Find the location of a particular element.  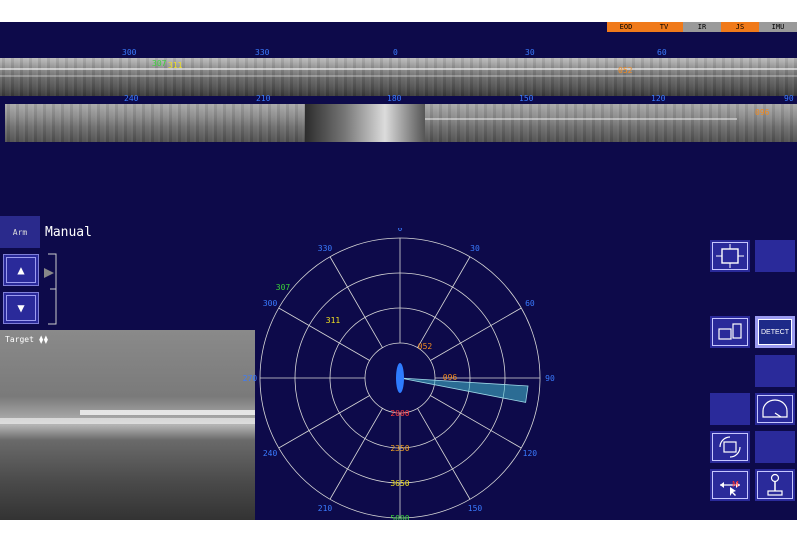

detect-button: DETECT is located at coordinates (775, 332).